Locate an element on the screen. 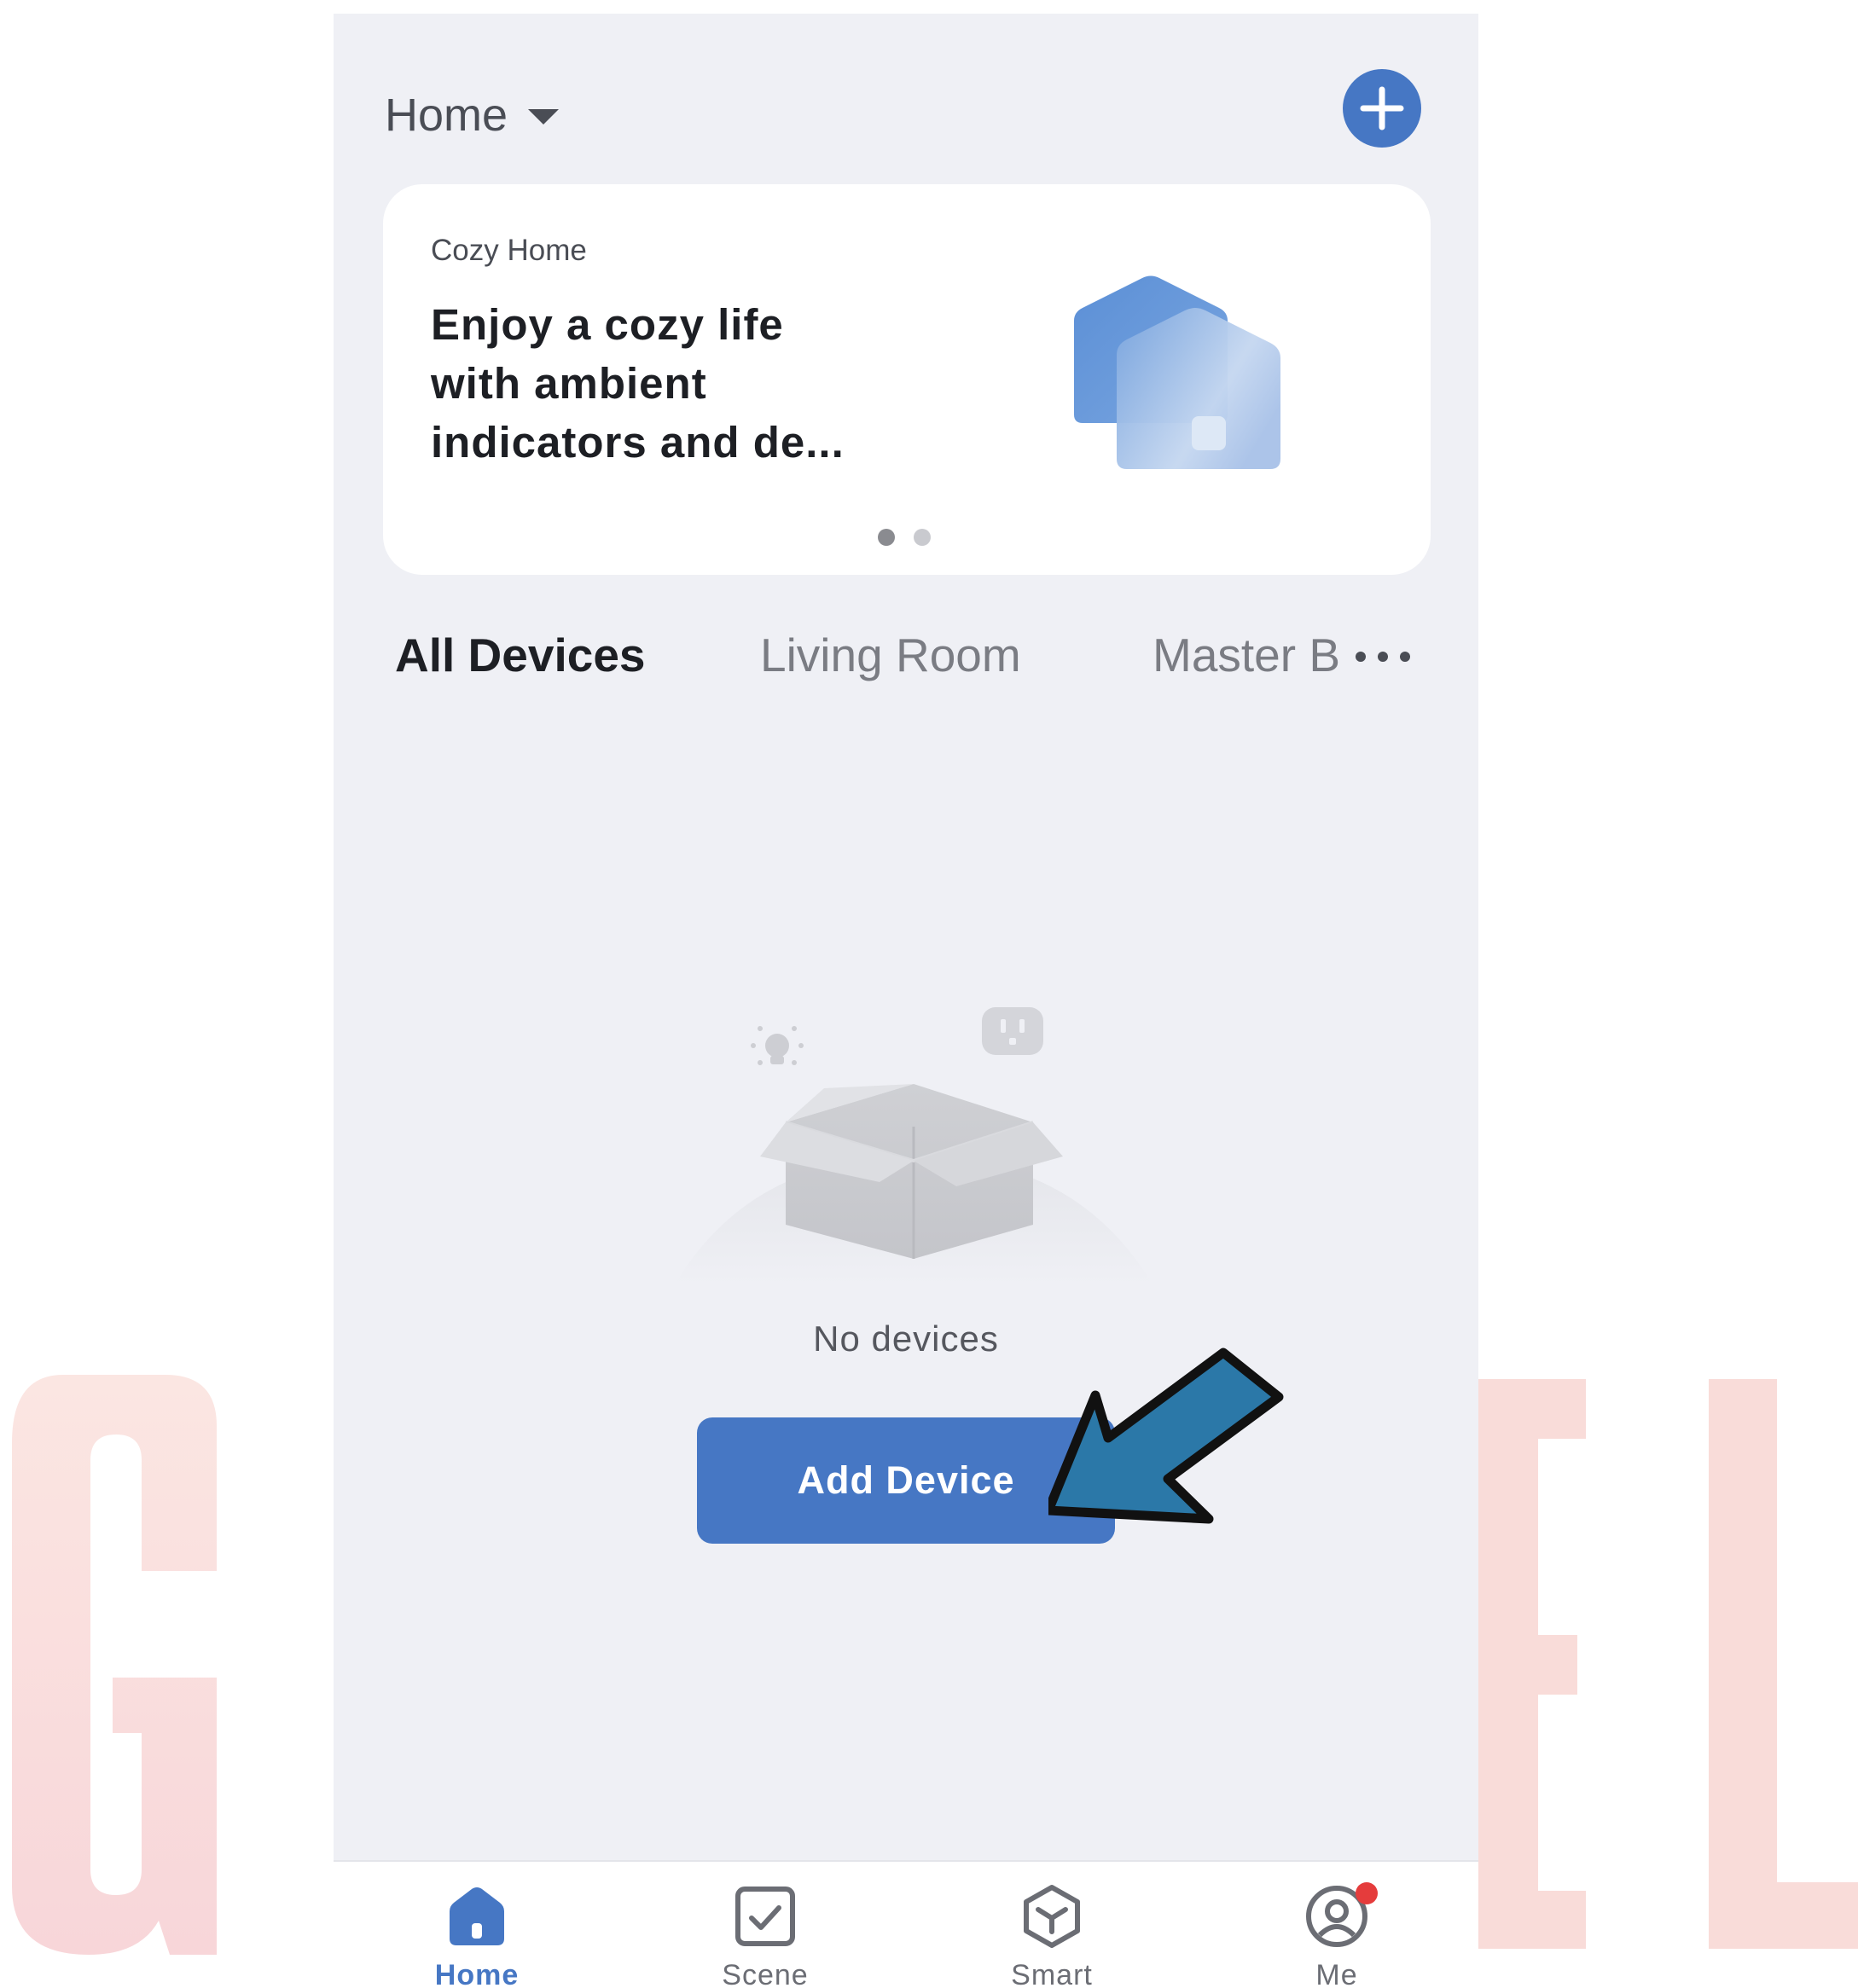  banner-headline-line-1: Enjoy a cozy life is located at coordinates (607, 324).